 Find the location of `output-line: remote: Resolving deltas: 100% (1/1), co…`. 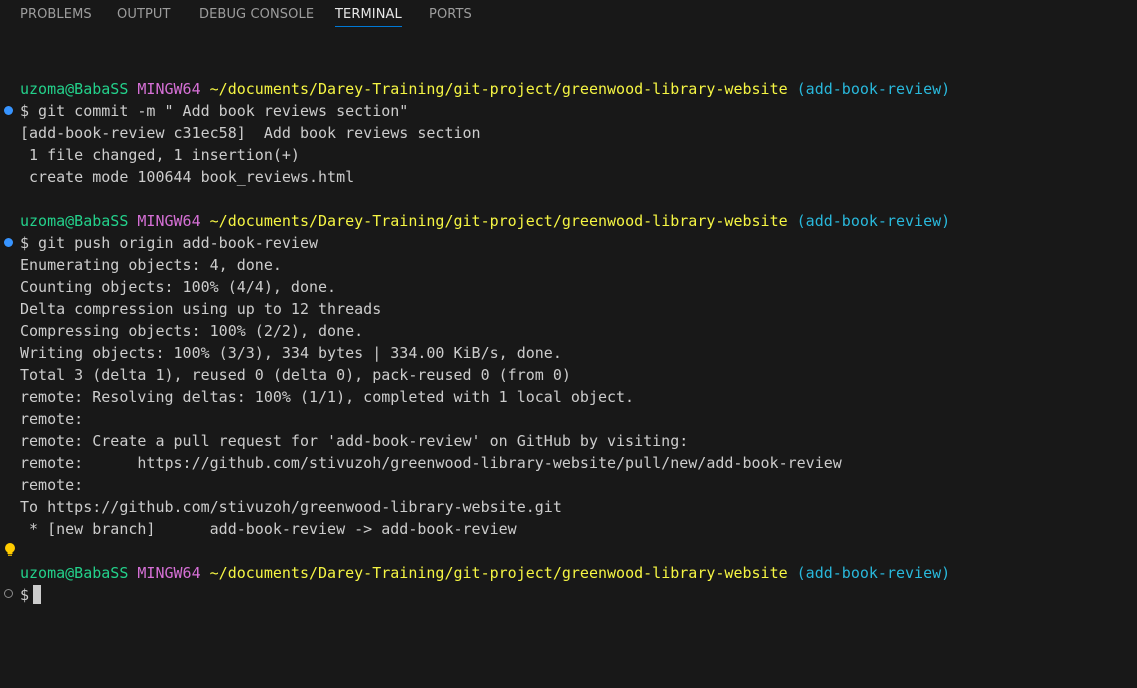

output-line: remote: Resolving deltas: 100% (1/1), co… is located at coordinates (327, 397).